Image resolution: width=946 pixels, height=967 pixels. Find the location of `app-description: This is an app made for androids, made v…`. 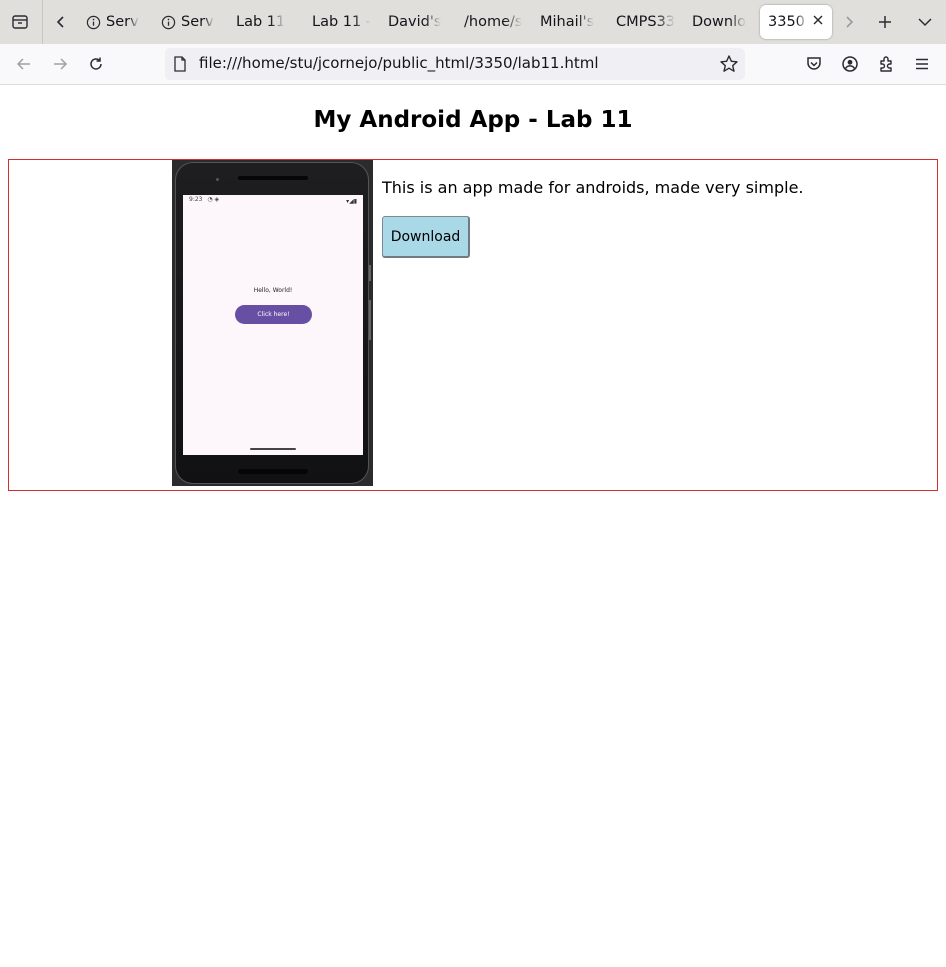

app-description: This is an app made for androids, made v… is located at coordinates (593, 187).